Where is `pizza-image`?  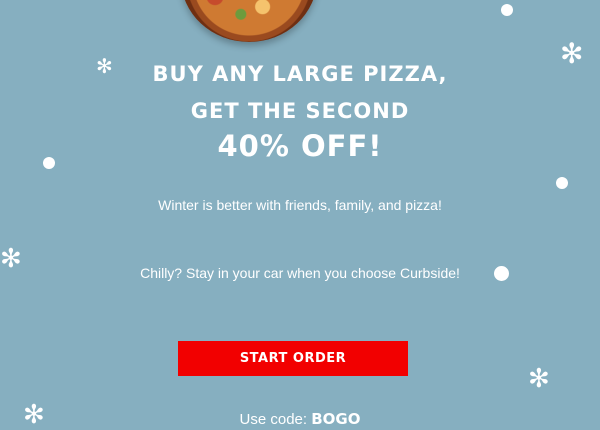
pizza-image is located at coordinates (249, 21).